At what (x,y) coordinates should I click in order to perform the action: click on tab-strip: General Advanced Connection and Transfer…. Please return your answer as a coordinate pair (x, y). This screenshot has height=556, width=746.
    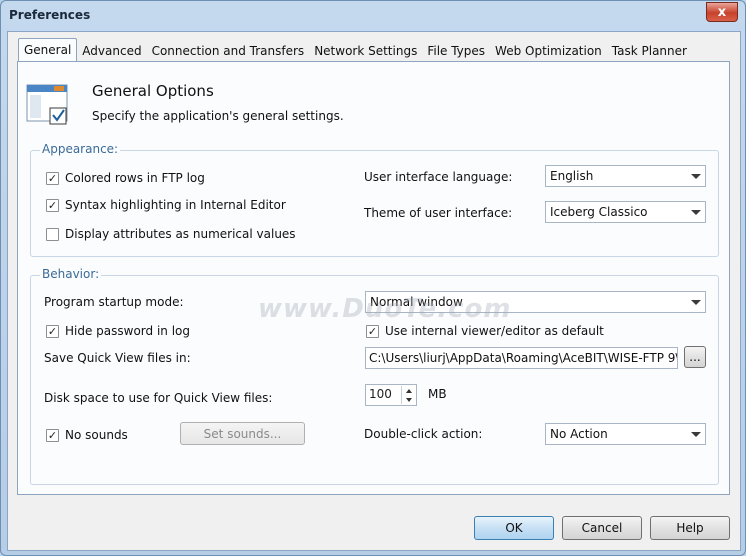
    Looking at the image, I should click on (355, 50).